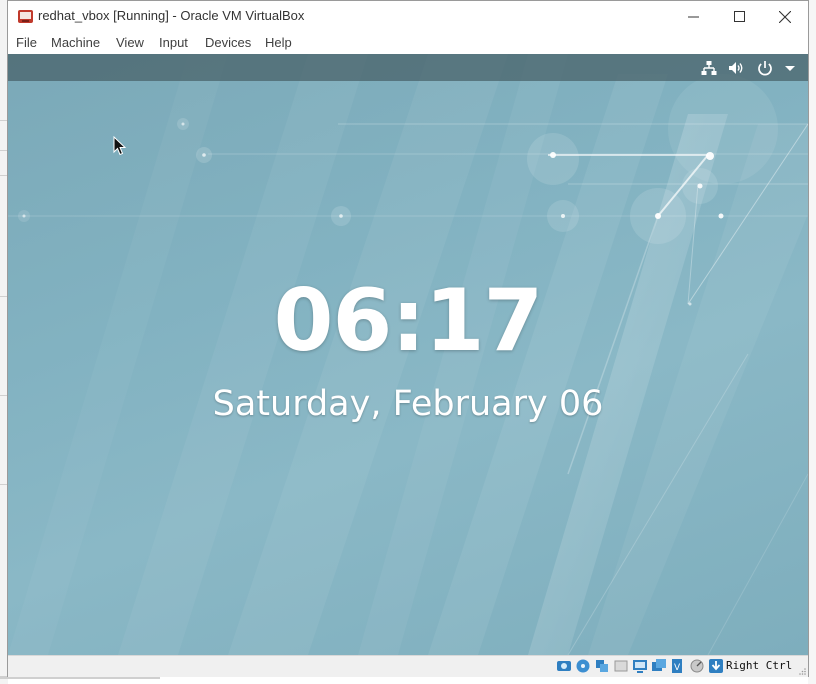 This screenshot has height=684, width=816. I want to click on volume-icon, so click(736, 68).